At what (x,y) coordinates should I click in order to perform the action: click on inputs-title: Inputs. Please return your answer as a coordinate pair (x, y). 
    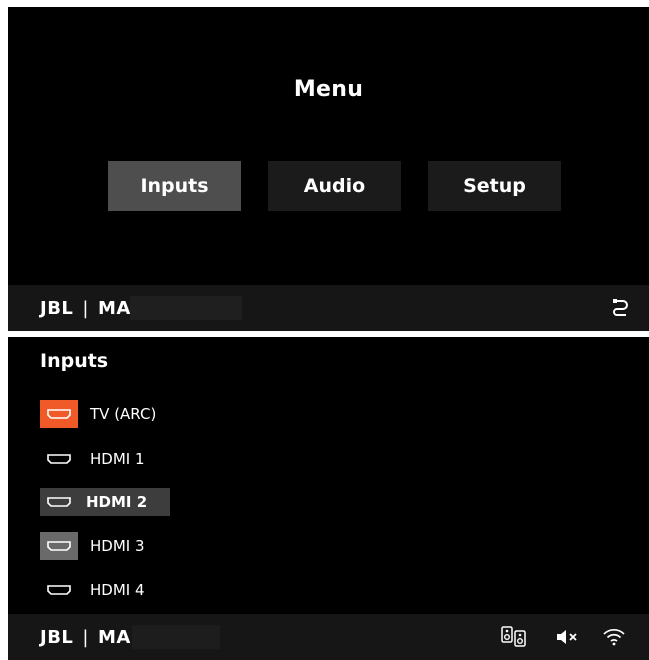
    Looking at the image, I should click on (74, 361).